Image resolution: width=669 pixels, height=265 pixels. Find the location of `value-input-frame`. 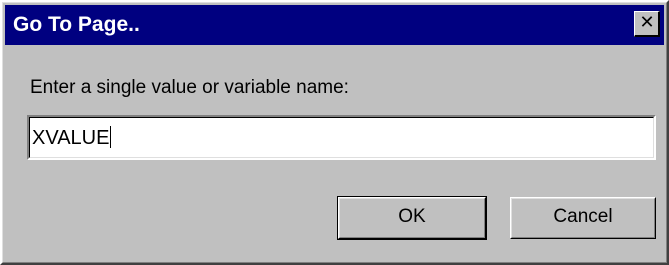

value-input-frame is located at coordinates (341, 137).